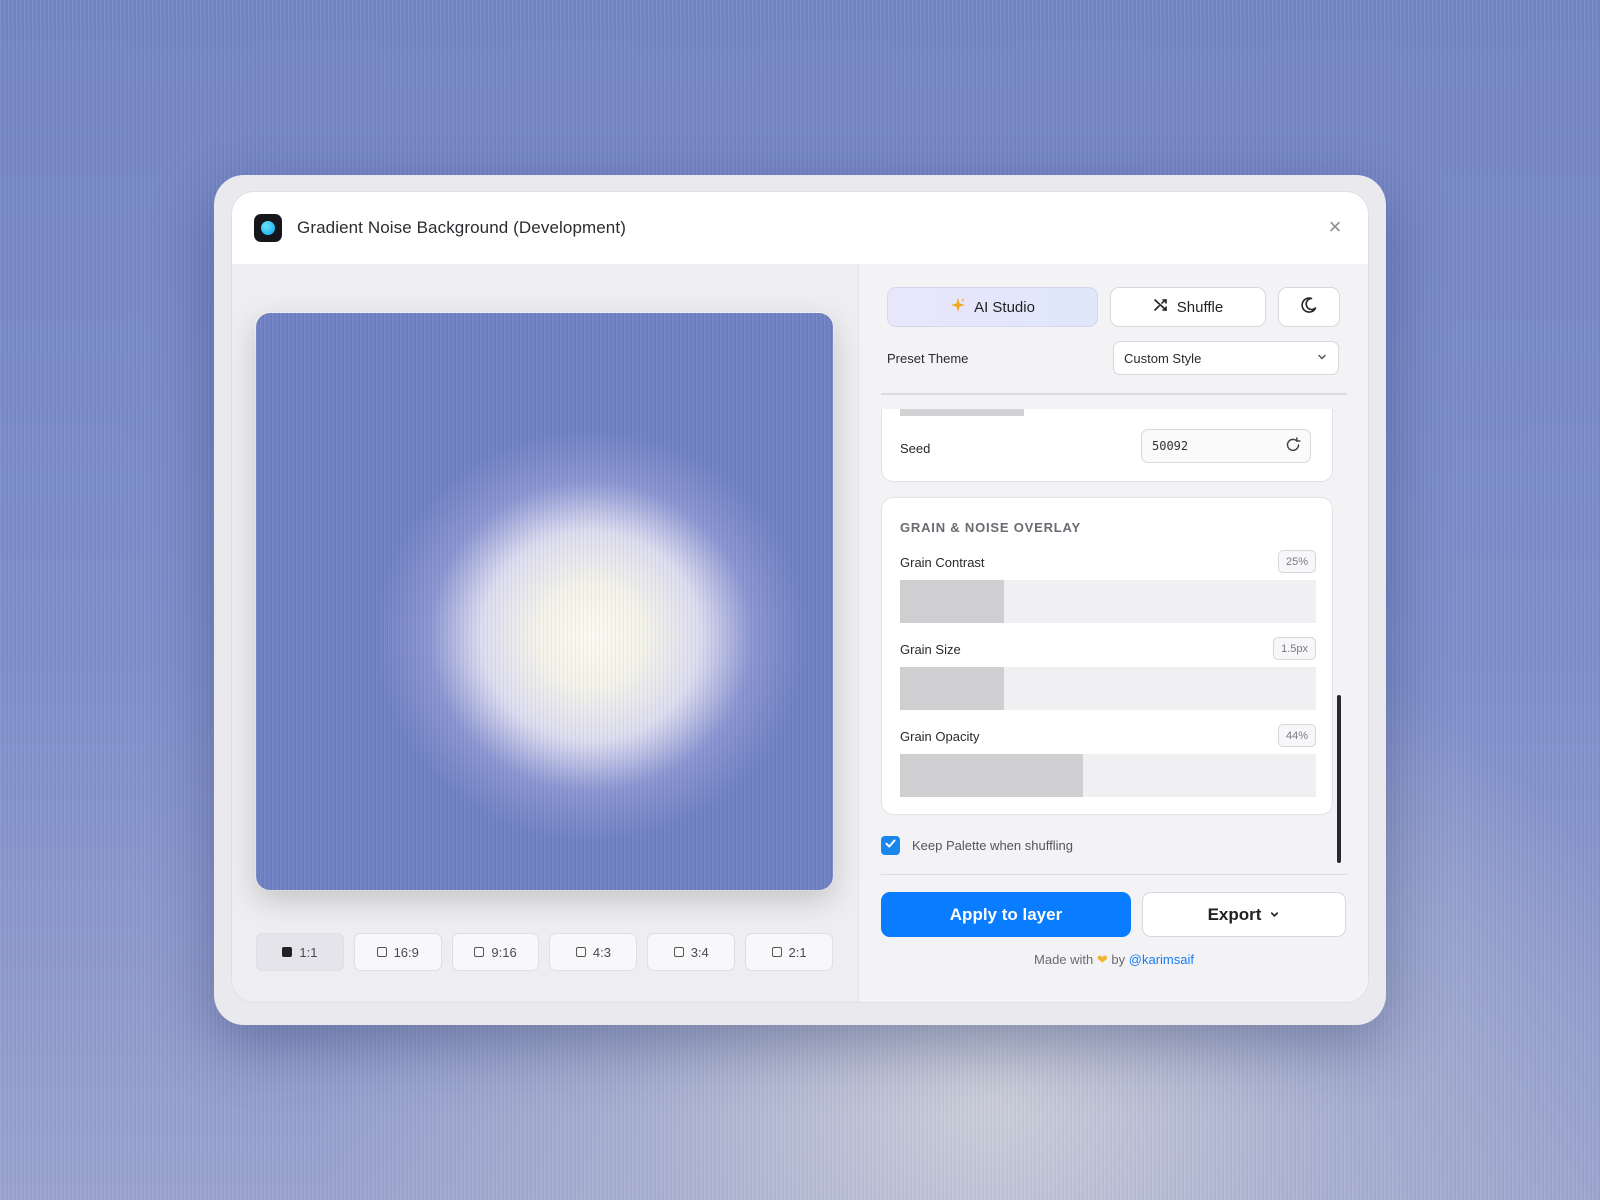  I want to click on seed-card: Seed 50092, so click(1107, 445).